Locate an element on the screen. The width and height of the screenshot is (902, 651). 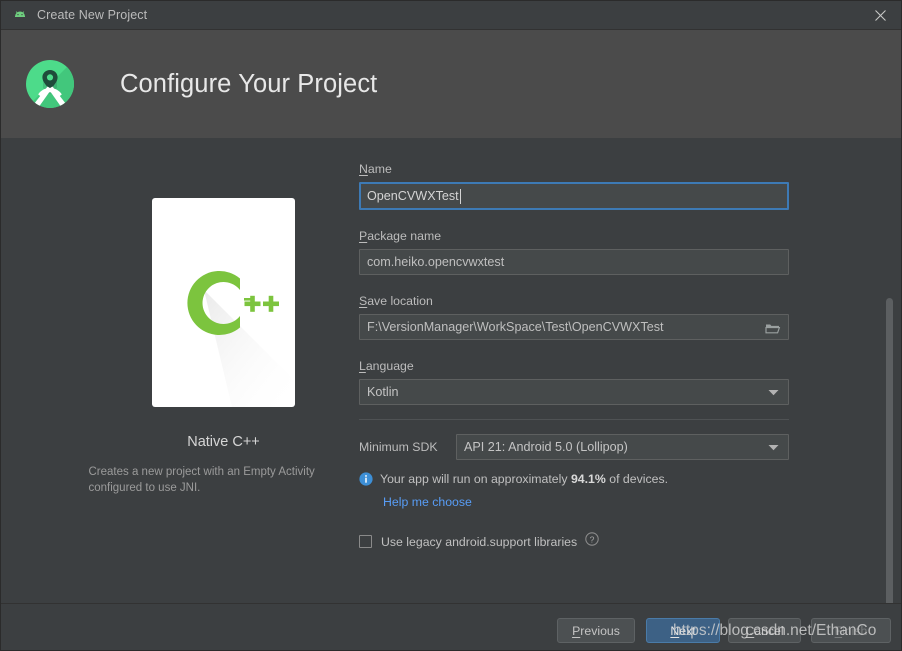
form-divider is located at coordinates (574, 419).